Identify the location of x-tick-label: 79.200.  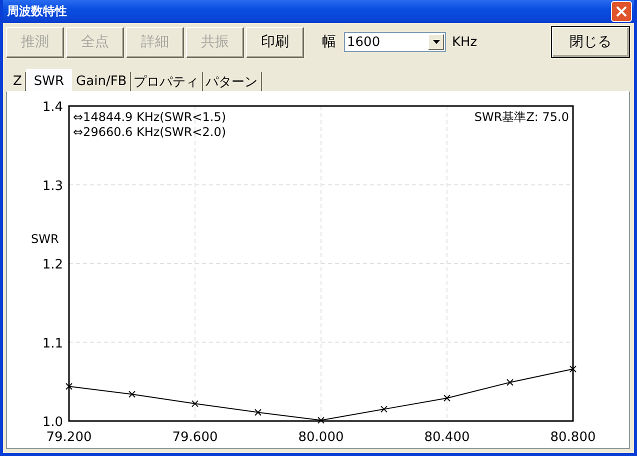
(69, 437).